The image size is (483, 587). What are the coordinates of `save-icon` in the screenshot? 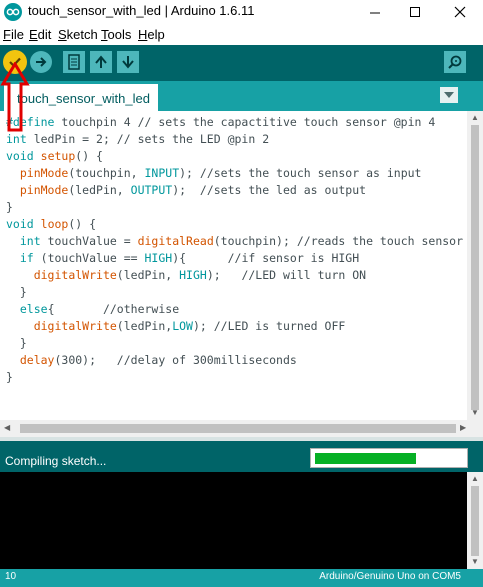 It's located at (128, 62).